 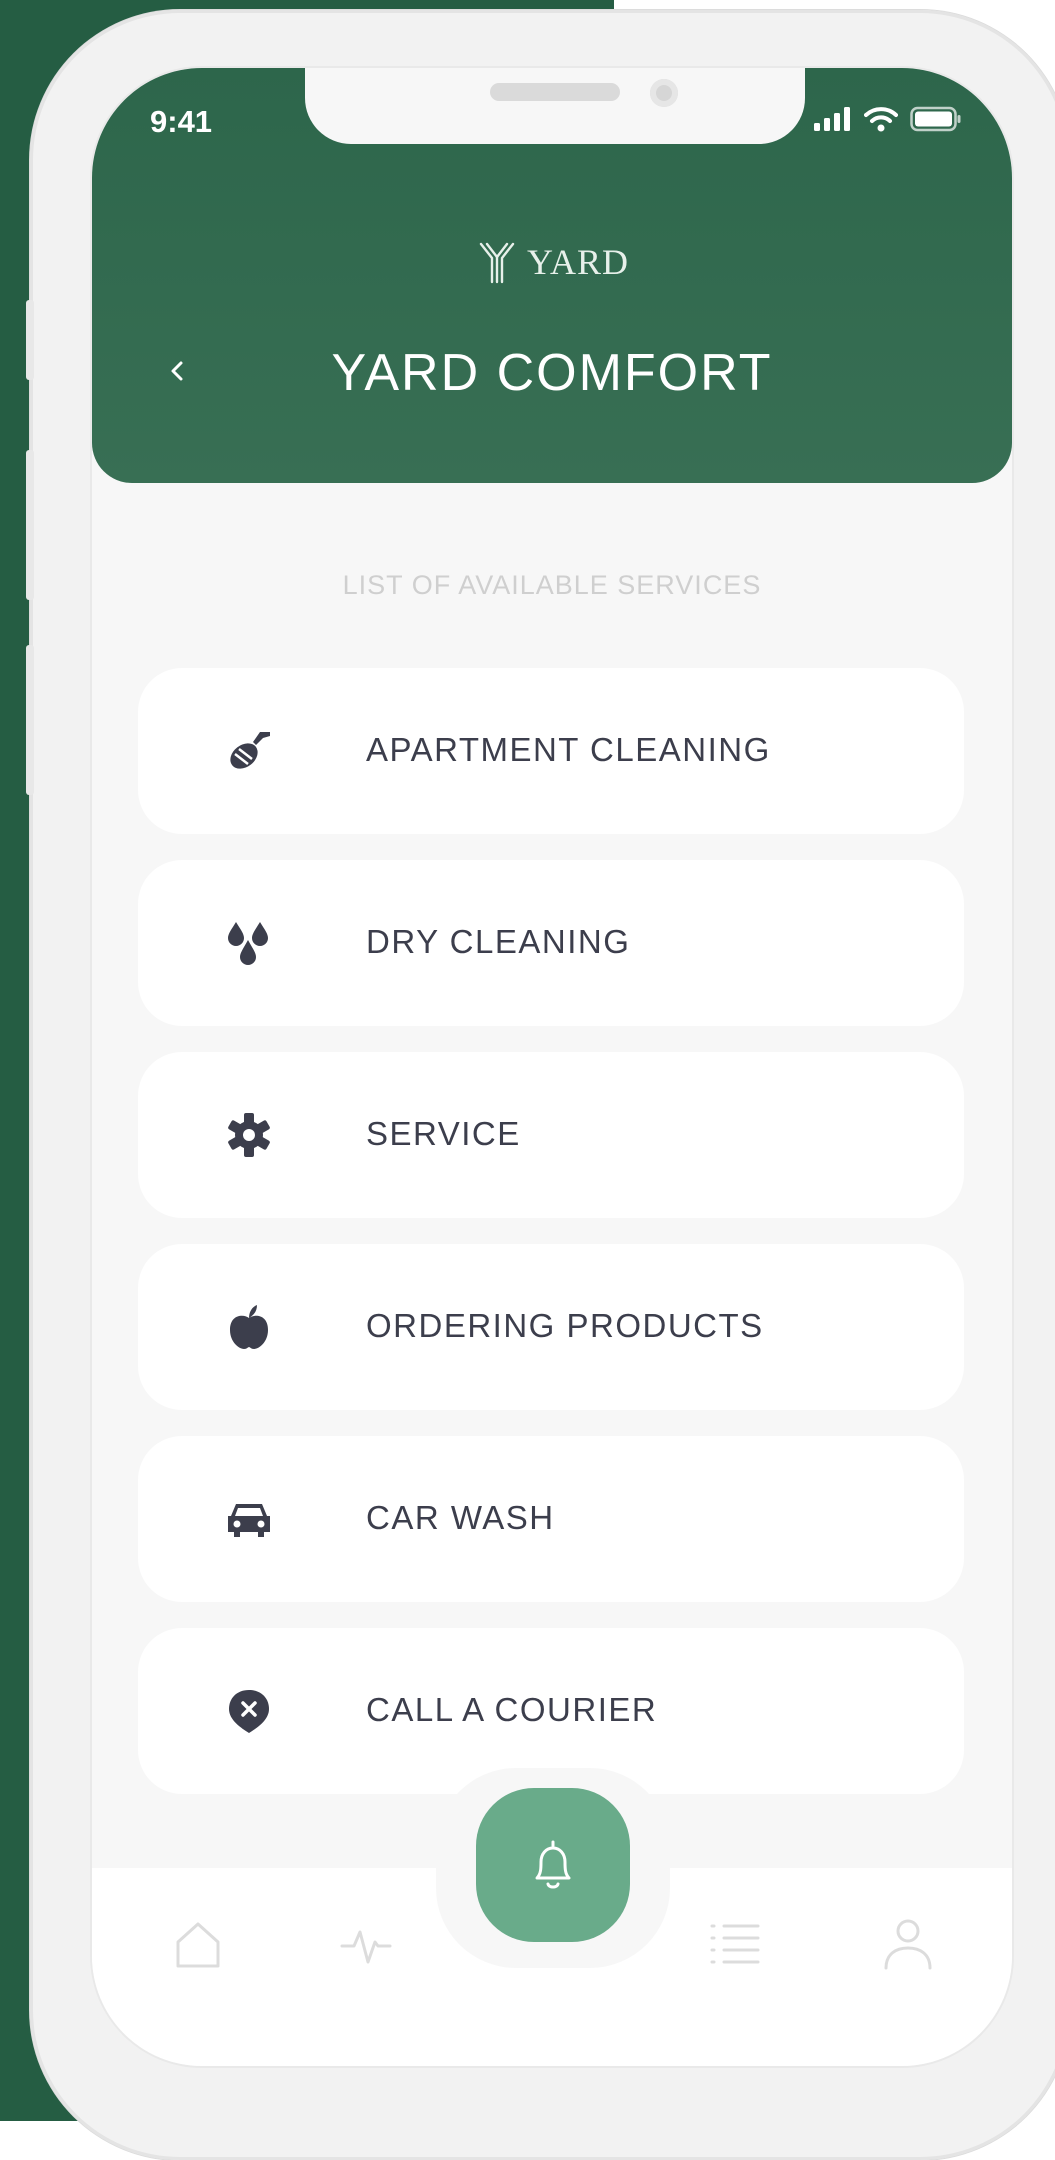 I want to click on service-apartment-cleaning: APARTMENT CLEANING, so click(x=551, y=751).